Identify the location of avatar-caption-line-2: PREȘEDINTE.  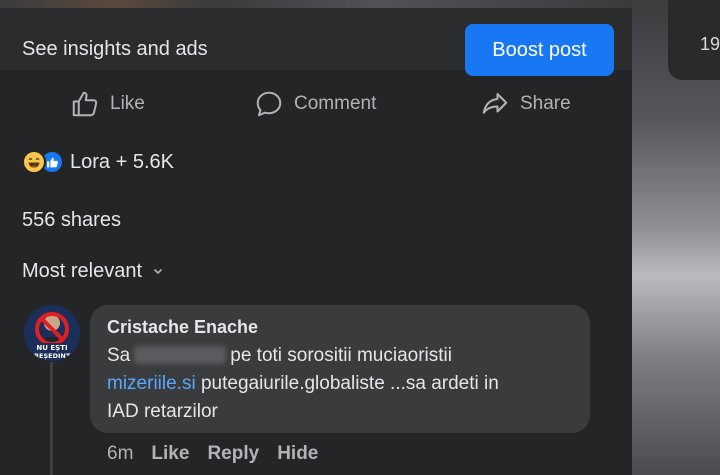
(51, 356).